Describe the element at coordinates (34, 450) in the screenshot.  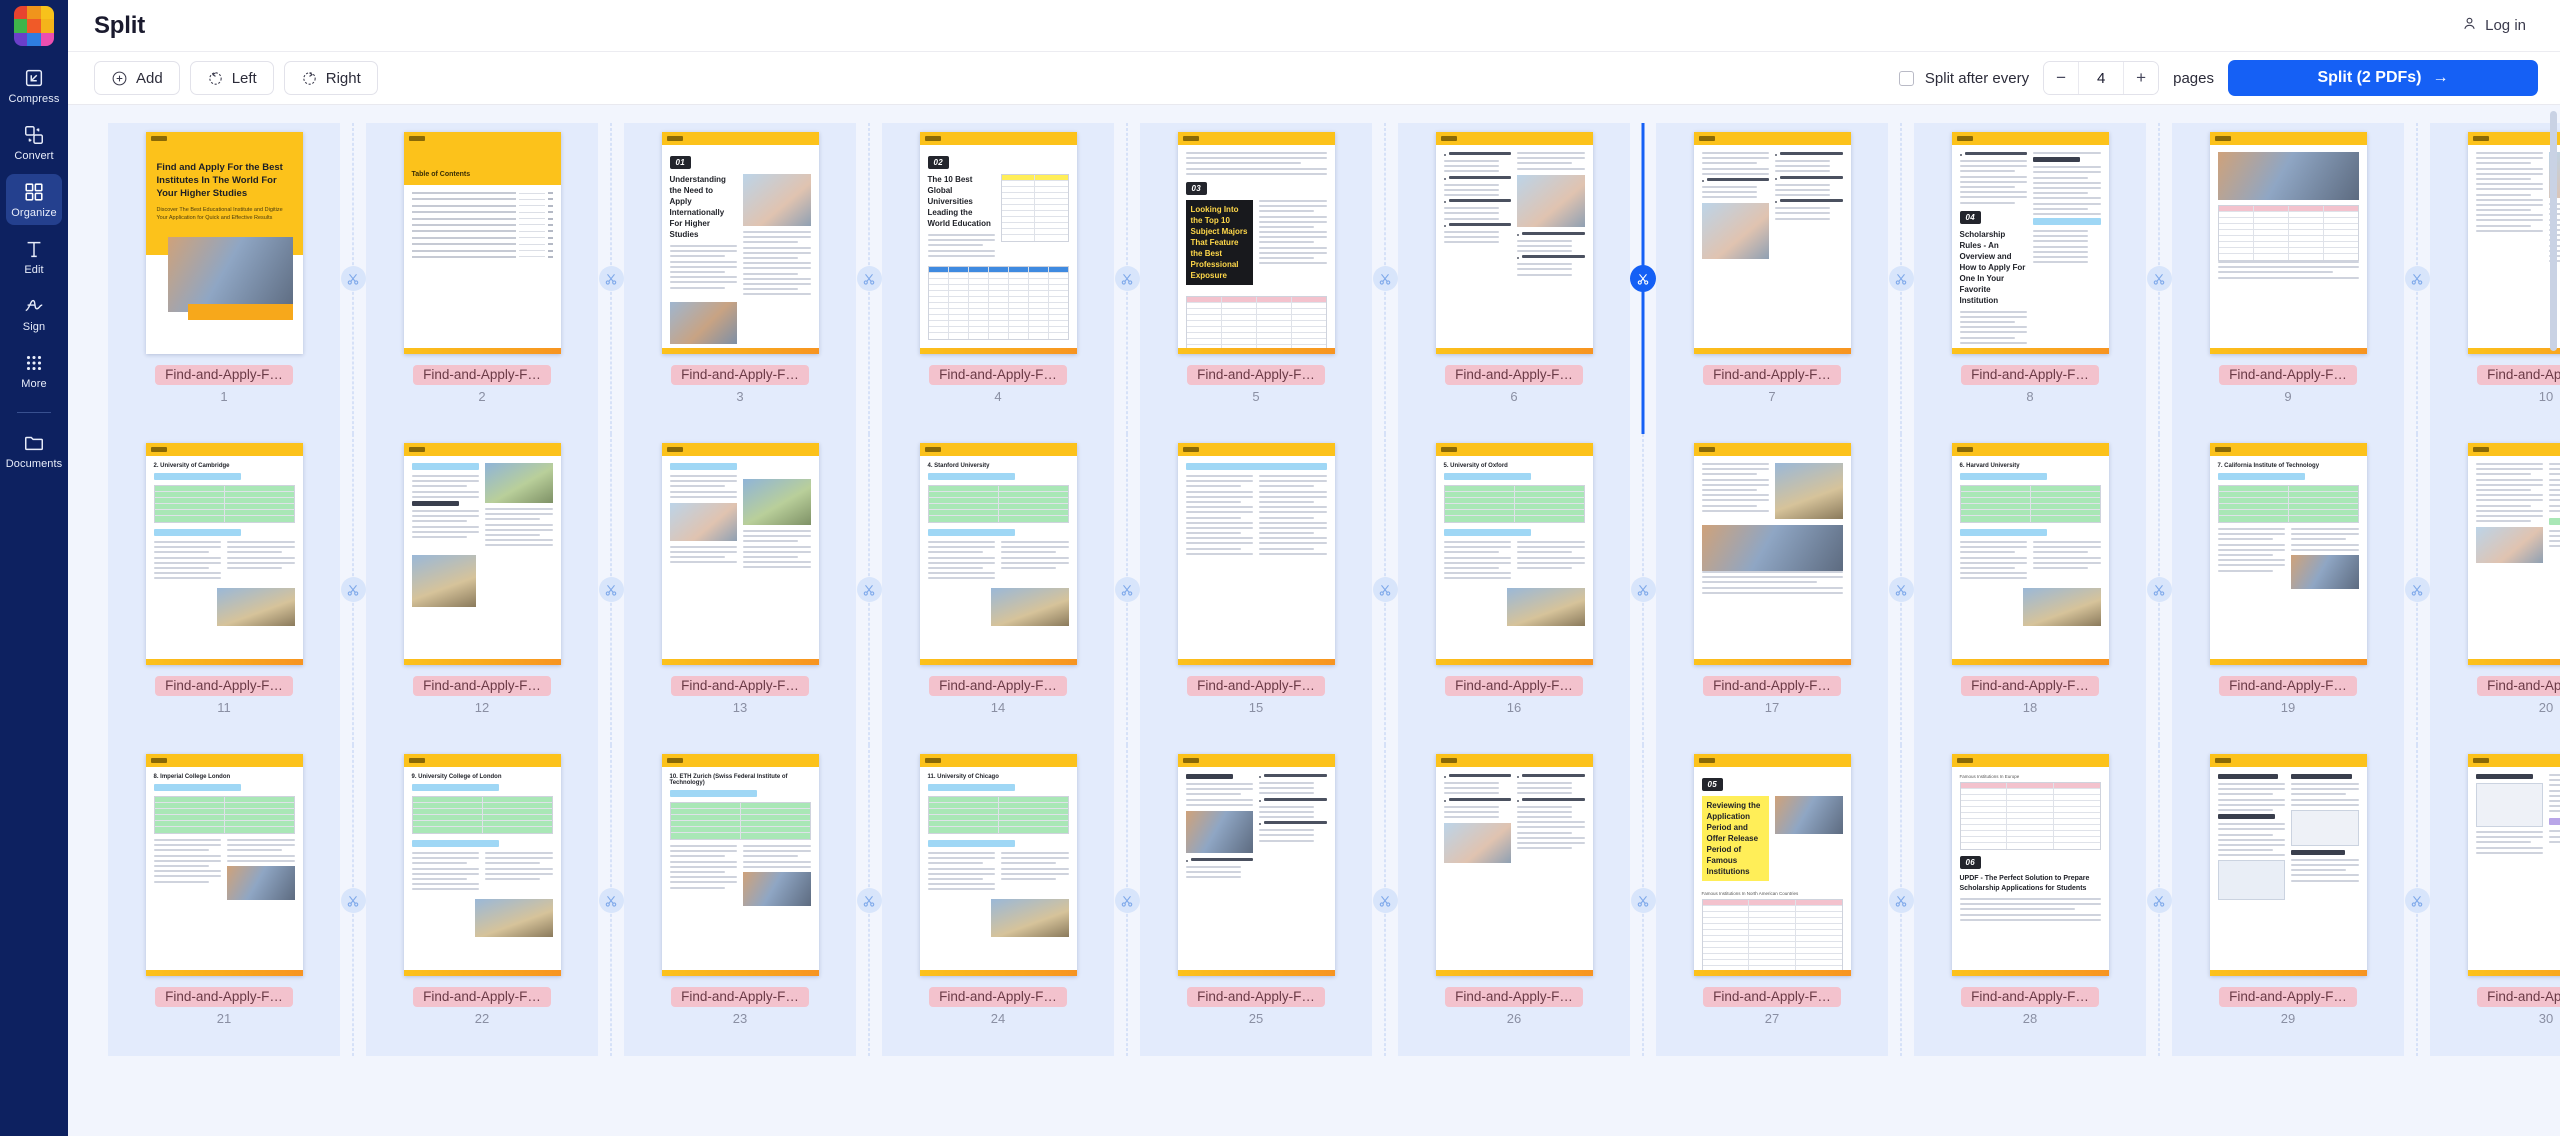
I see `sidebar-item-documents: Documents` at that location.